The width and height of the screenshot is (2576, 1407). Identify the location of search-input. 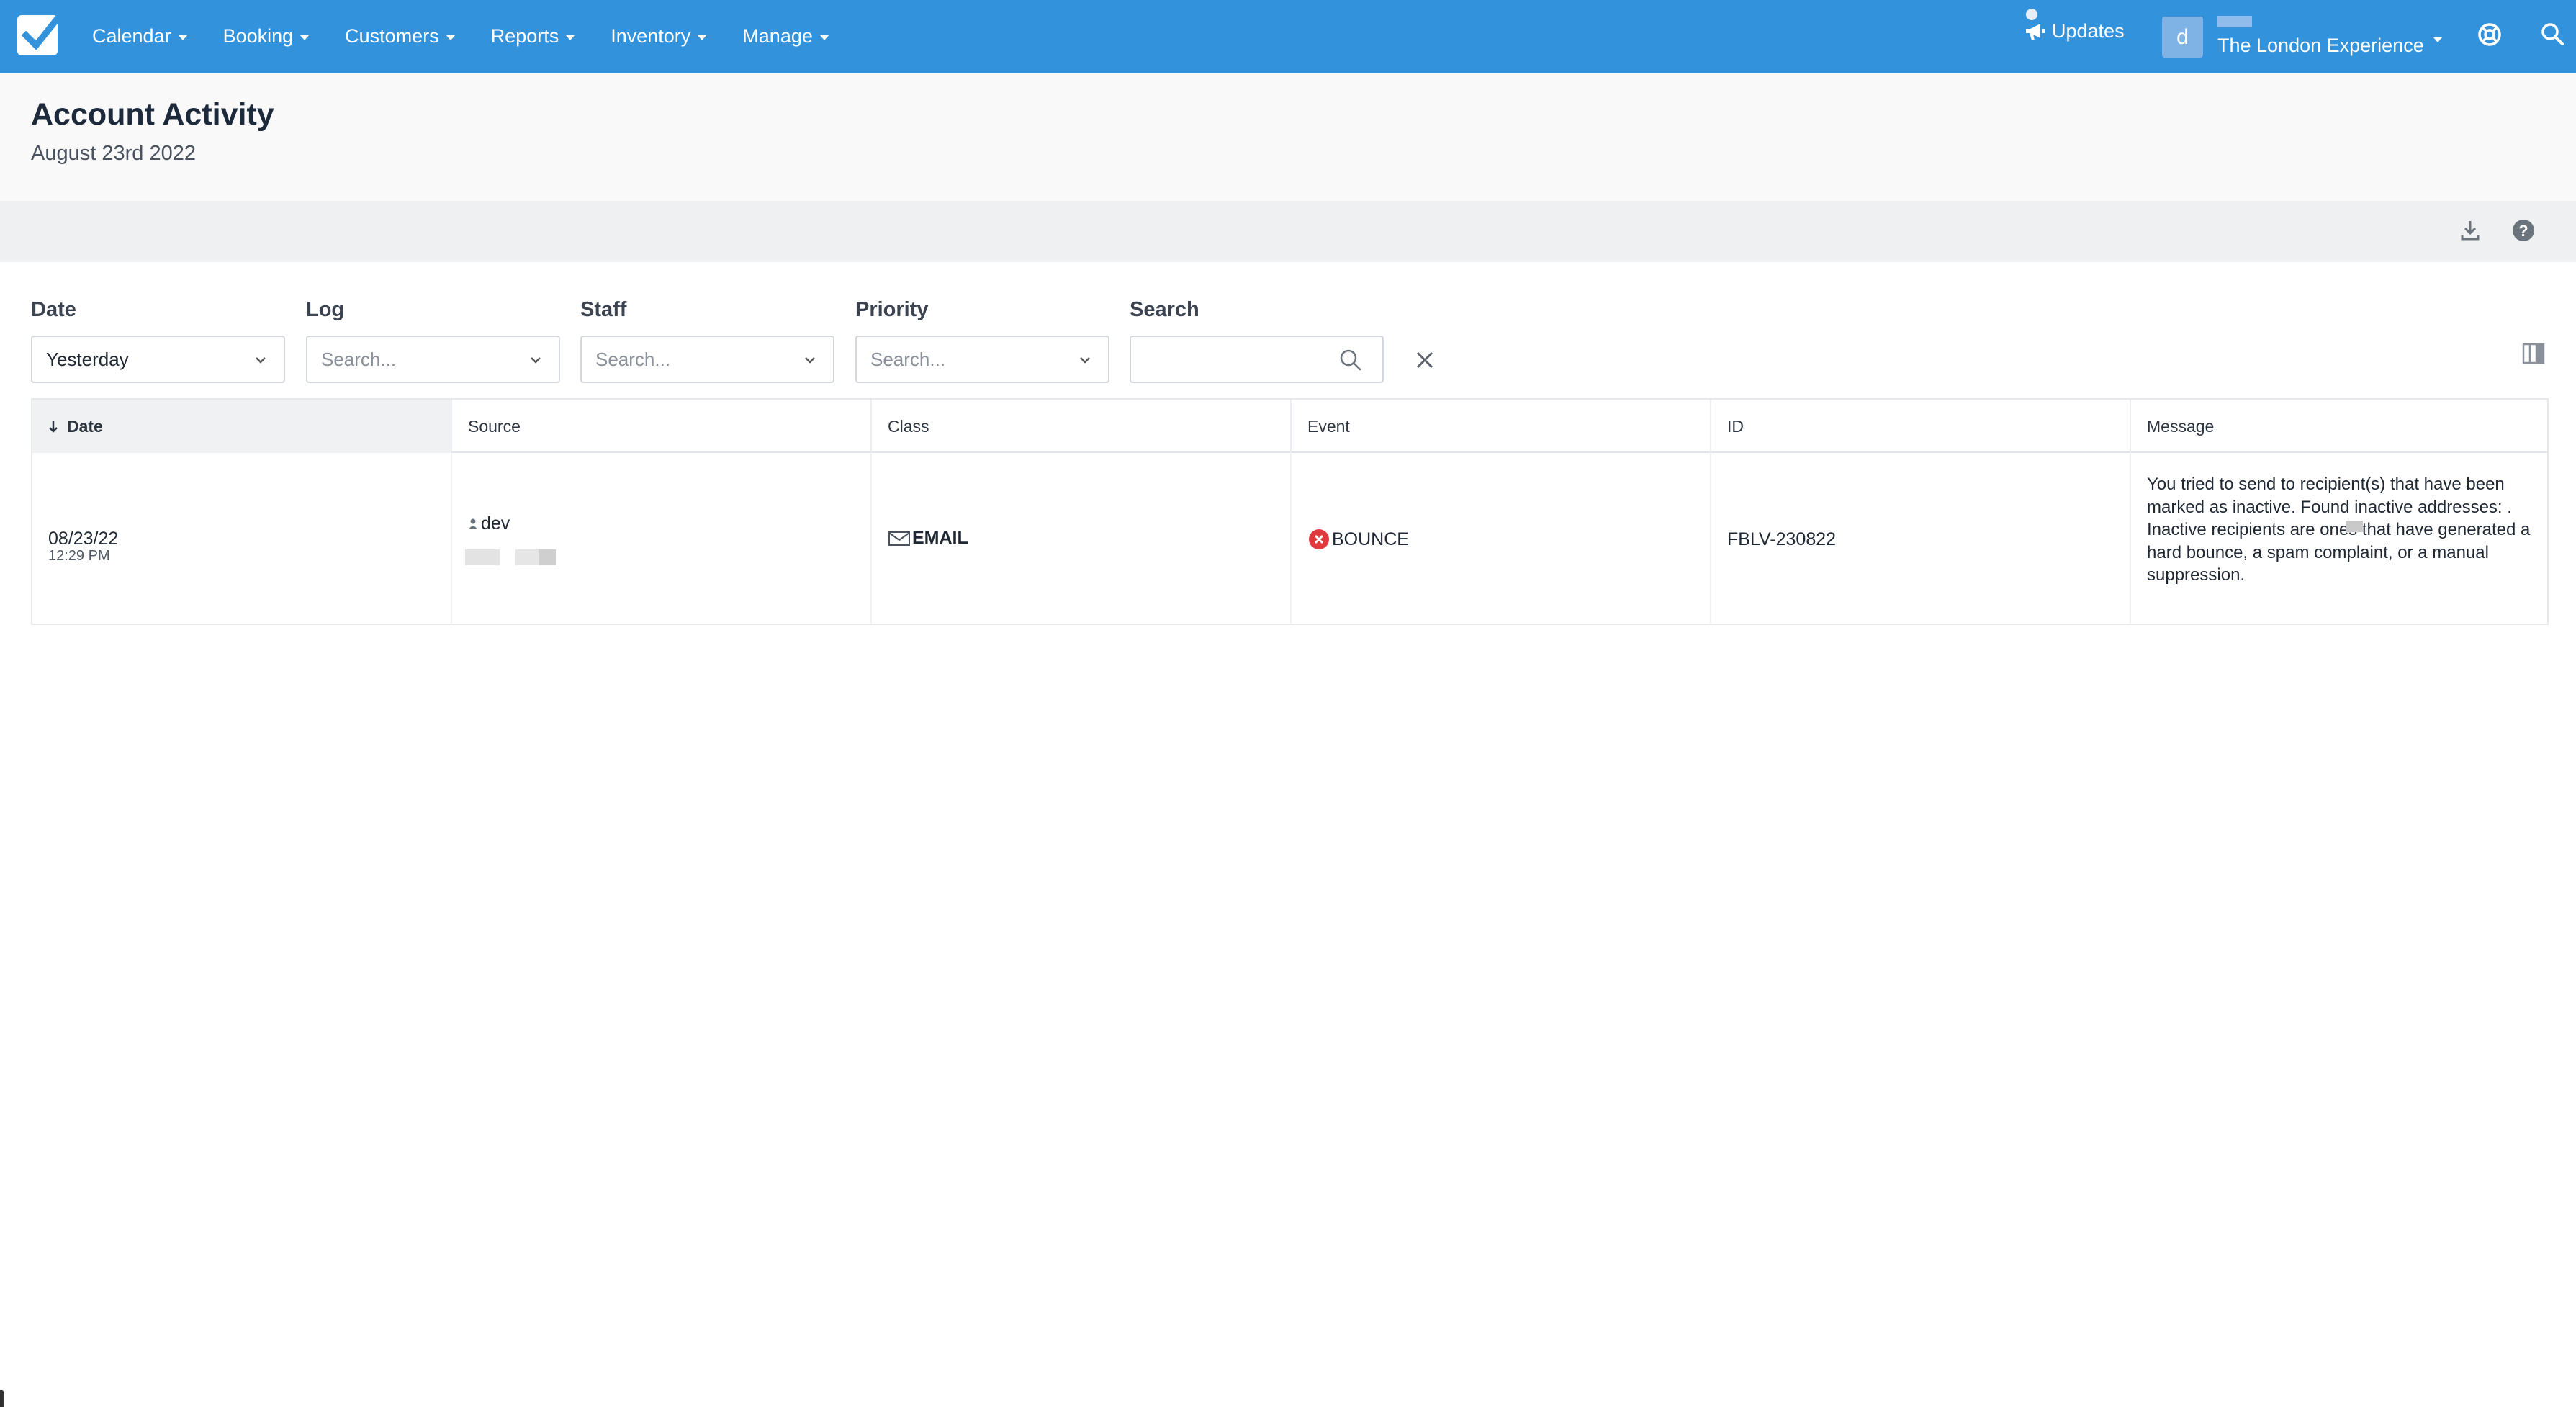
(1257, 359).